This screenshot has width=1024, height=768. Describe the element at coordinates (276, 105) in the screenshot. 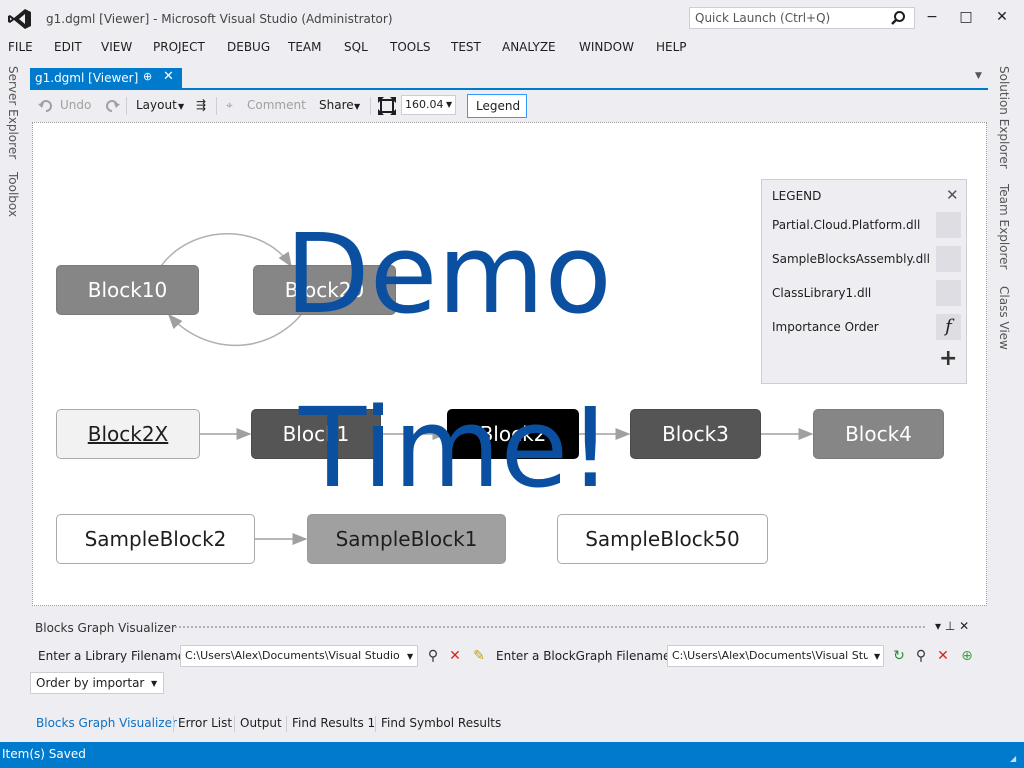

I see `comment-button: Comment` at that location.